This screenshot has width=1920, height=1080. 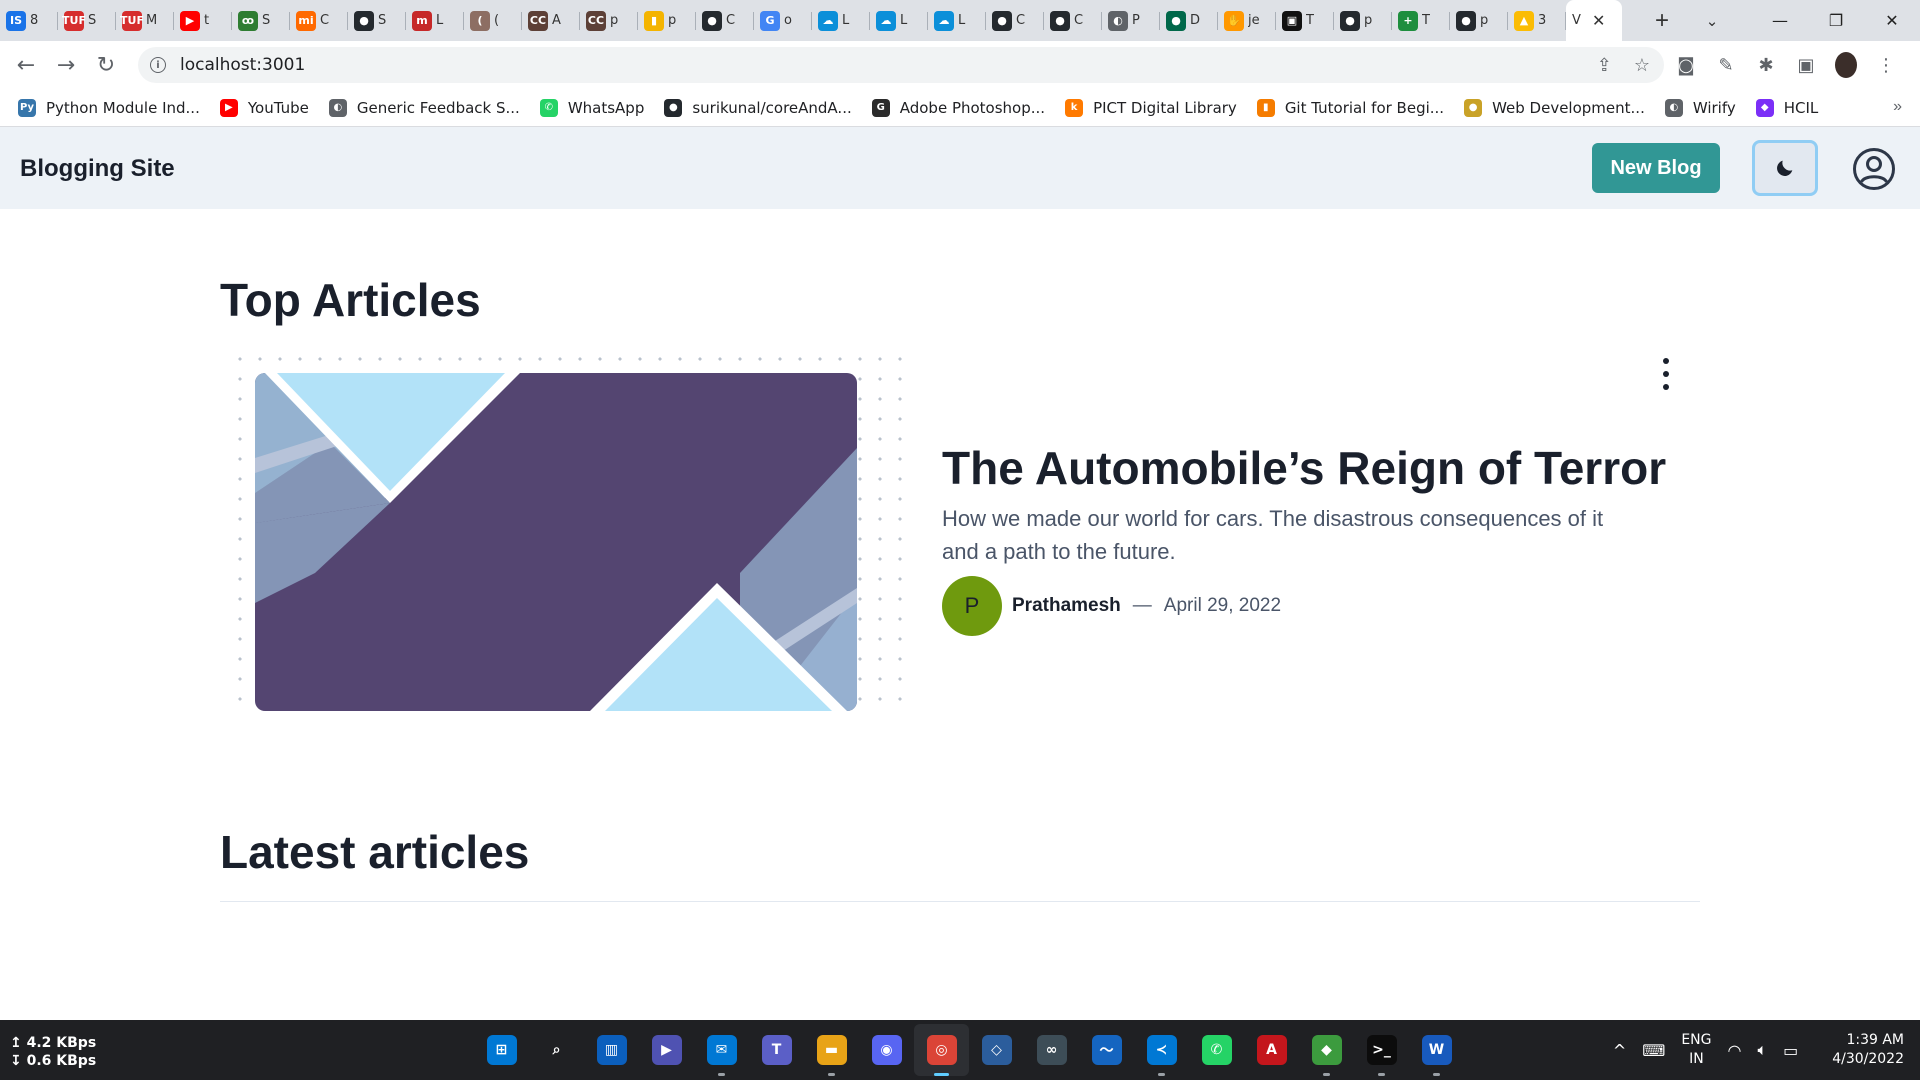 What do you see at coordinates (1247, 20) in the screenshot?
I see `browser-tab: ✋ je` at bounding box center [1247, 20].